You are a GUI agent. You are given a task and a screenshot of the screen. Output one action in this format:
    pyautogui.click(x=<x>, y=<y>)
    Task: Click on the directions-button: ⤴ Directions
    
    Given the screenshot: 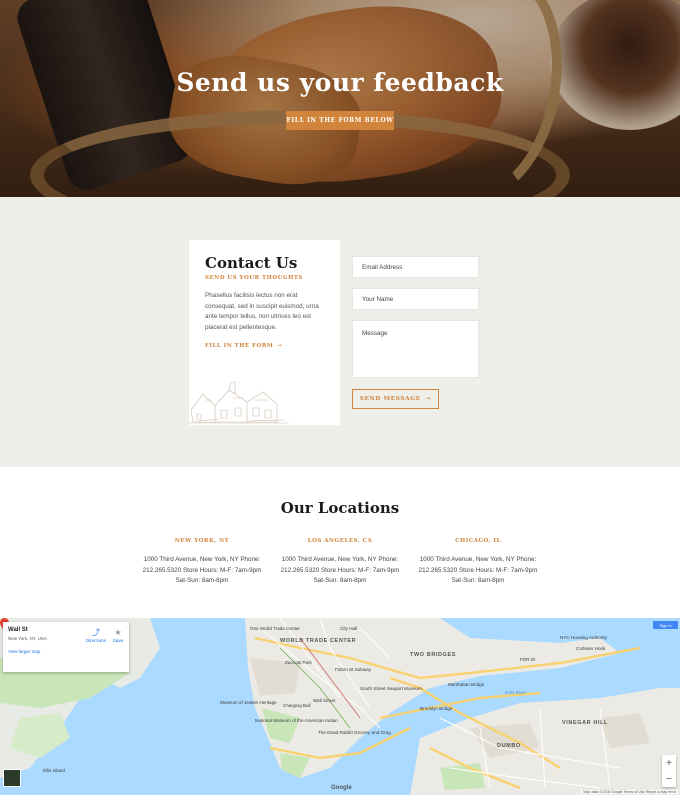 What is the action you would take?
    pyautogui.click(x=96, y=635)
    